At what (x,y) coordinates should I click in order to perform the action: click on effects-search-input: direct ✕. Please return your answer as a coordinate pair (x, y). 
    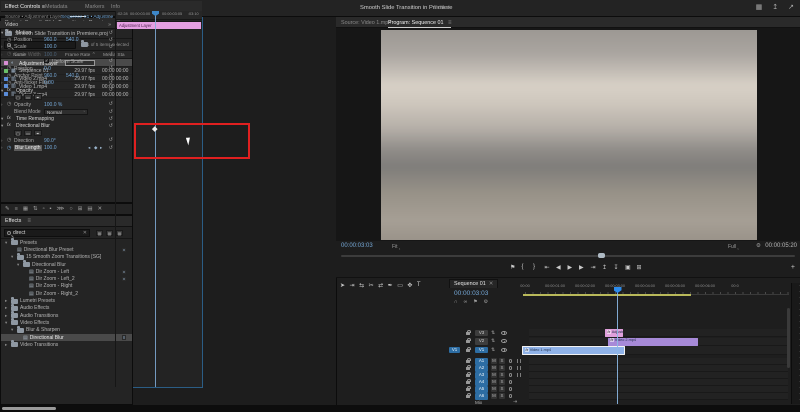
    Looking at the image, I should click on (47, 233).